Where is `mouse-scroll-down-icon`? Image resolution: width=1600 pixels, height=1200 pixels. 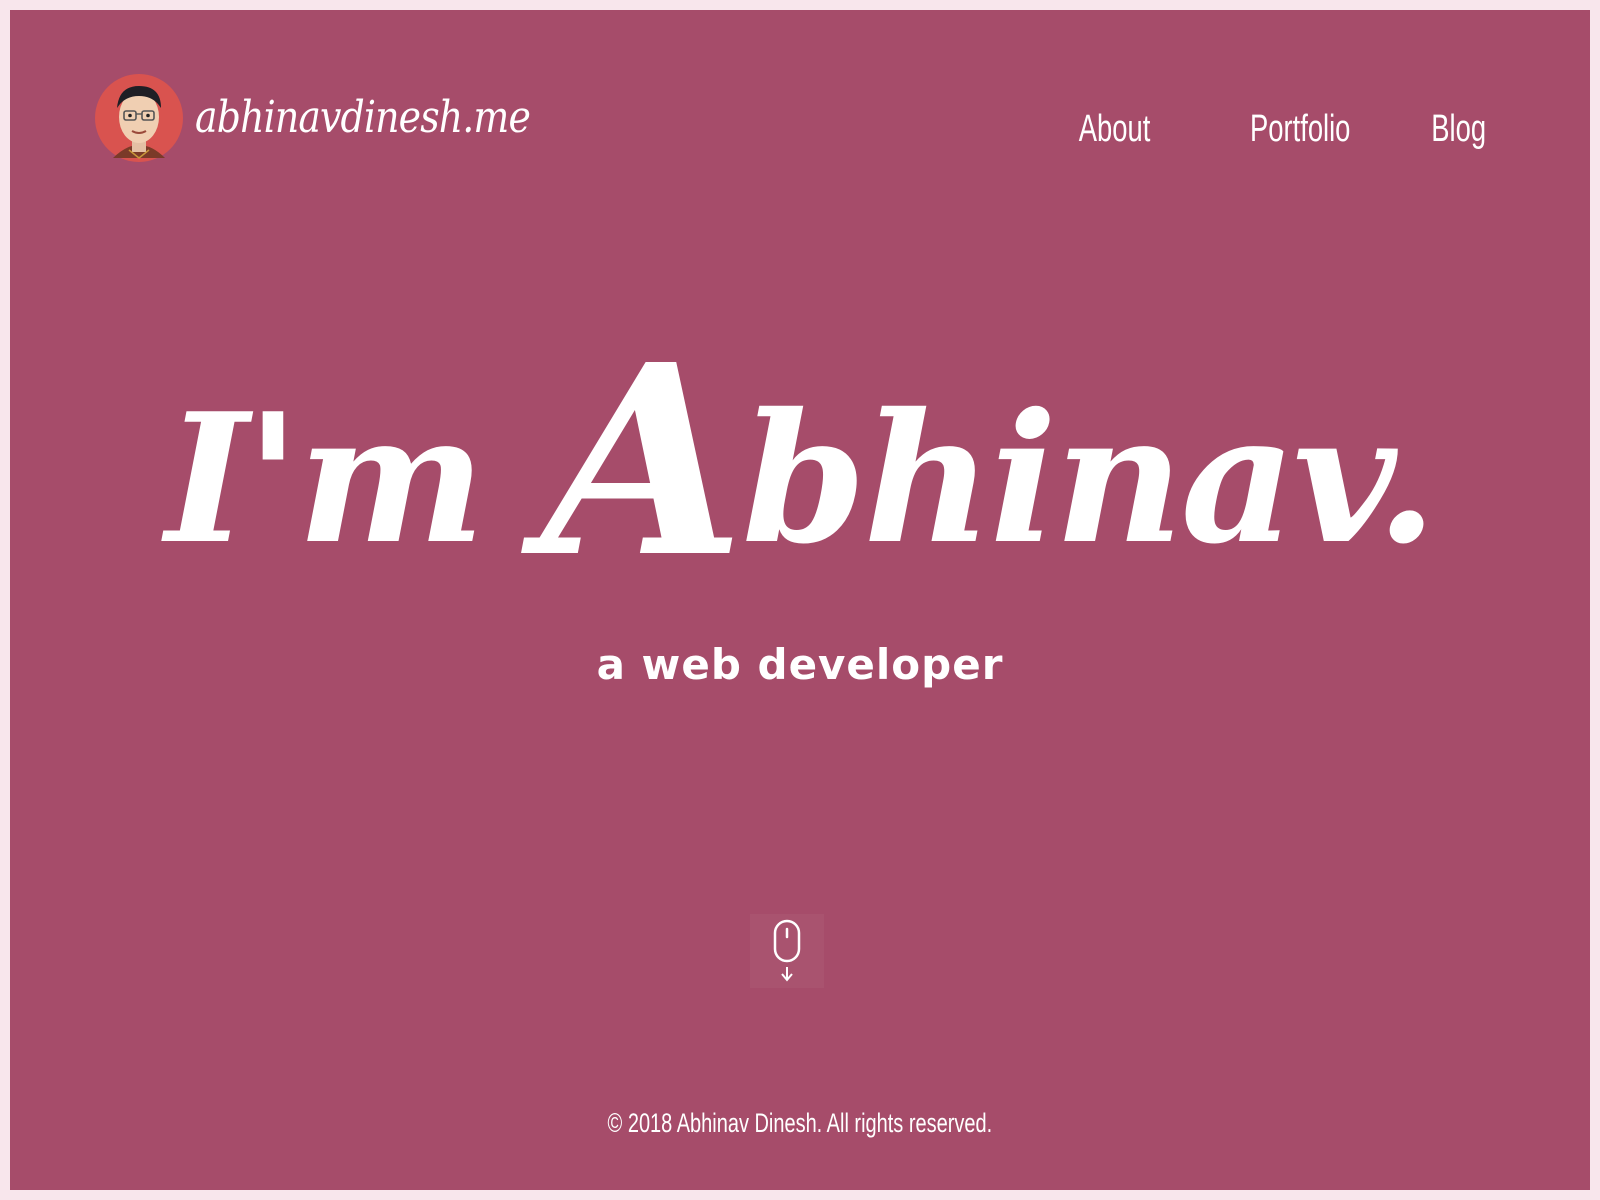 mouse-scroll-down-icon is located at coordinates (787, 950).